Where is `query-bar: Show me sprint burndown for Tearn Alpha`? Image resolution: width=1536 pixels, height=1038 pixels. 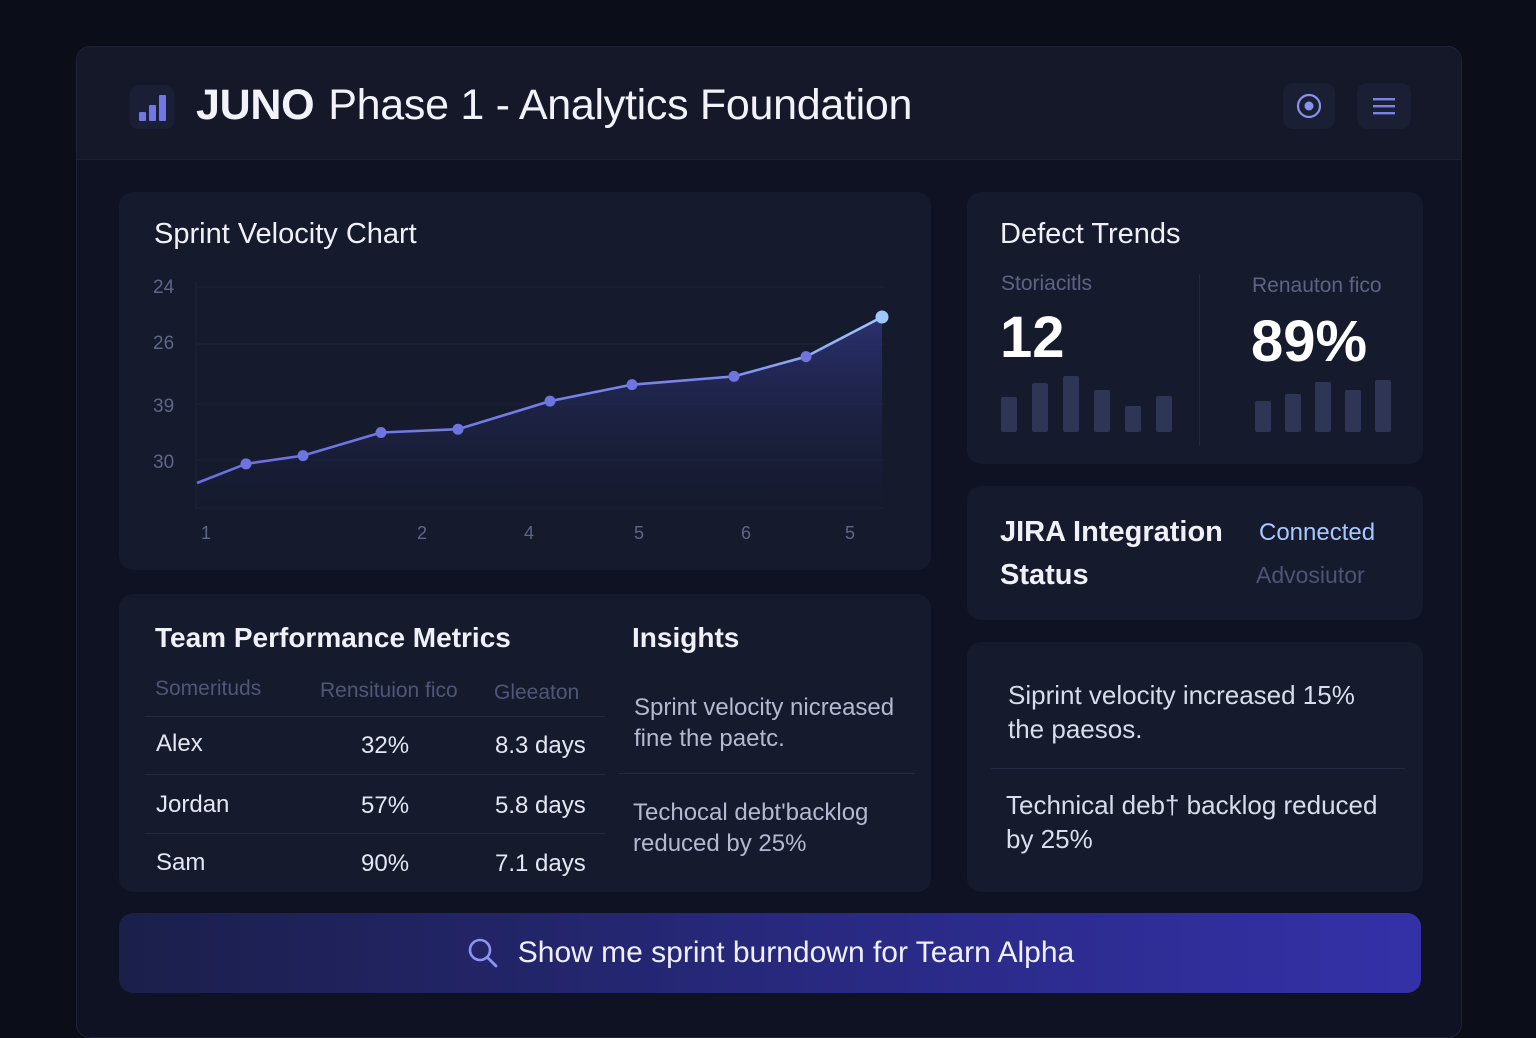 query-bar: Show me sprint burndown for Tearn Alpha is located at coordinates (770, 953).